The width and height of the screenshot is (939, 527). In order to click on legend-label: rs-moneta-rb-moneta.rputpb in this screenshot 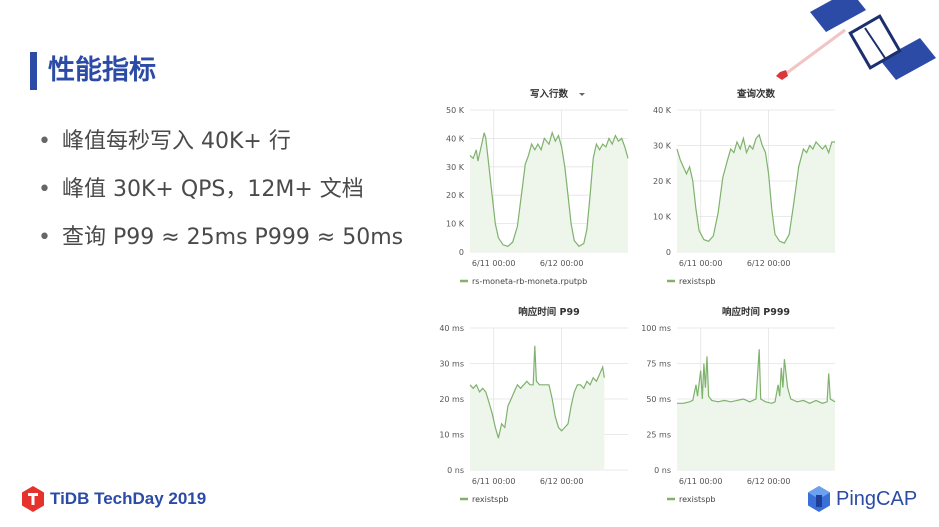, I will do `click(529, 281)`.